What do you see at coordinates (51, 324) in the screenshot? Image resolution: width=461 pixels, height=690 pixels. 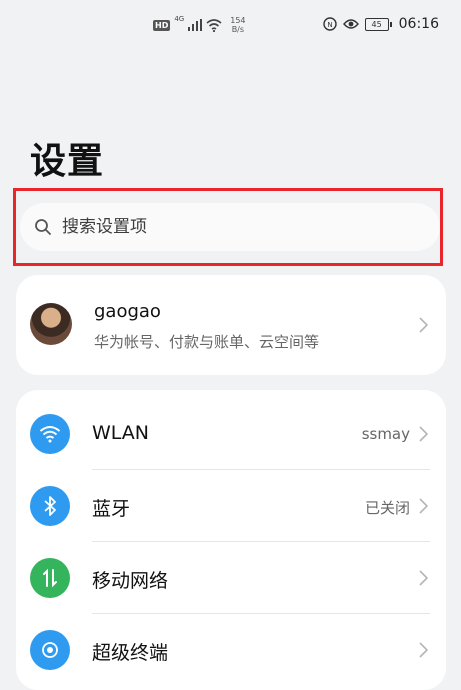 I see `avatar` at bounding box center [51, 324].